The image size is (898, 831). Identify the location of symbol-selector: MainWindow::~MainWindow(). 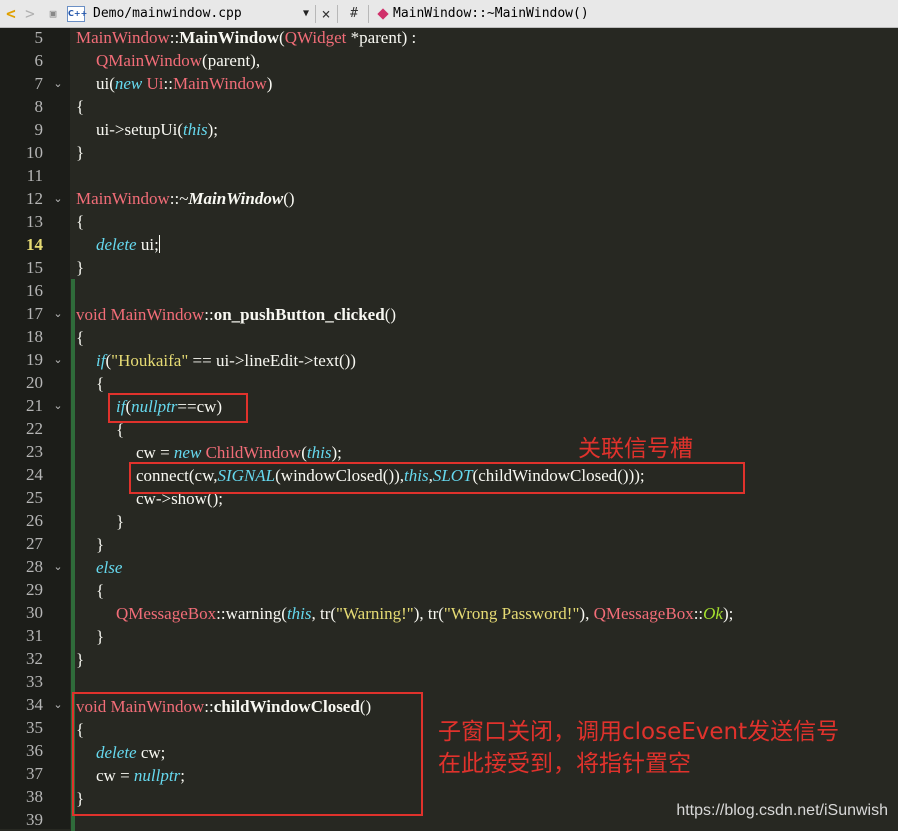
(523, 14).